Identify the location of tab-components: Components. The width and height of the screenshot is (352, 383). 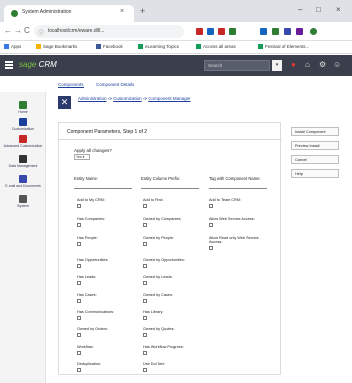
(71, 85).